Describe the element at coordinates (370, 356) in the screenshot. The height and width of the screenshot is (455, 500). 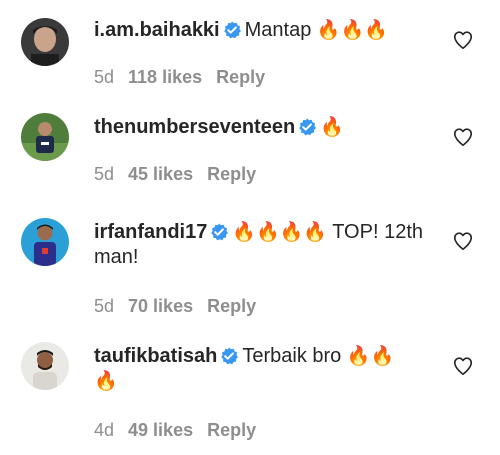
I see `fire-emoji: 🔥🔥` at that location.